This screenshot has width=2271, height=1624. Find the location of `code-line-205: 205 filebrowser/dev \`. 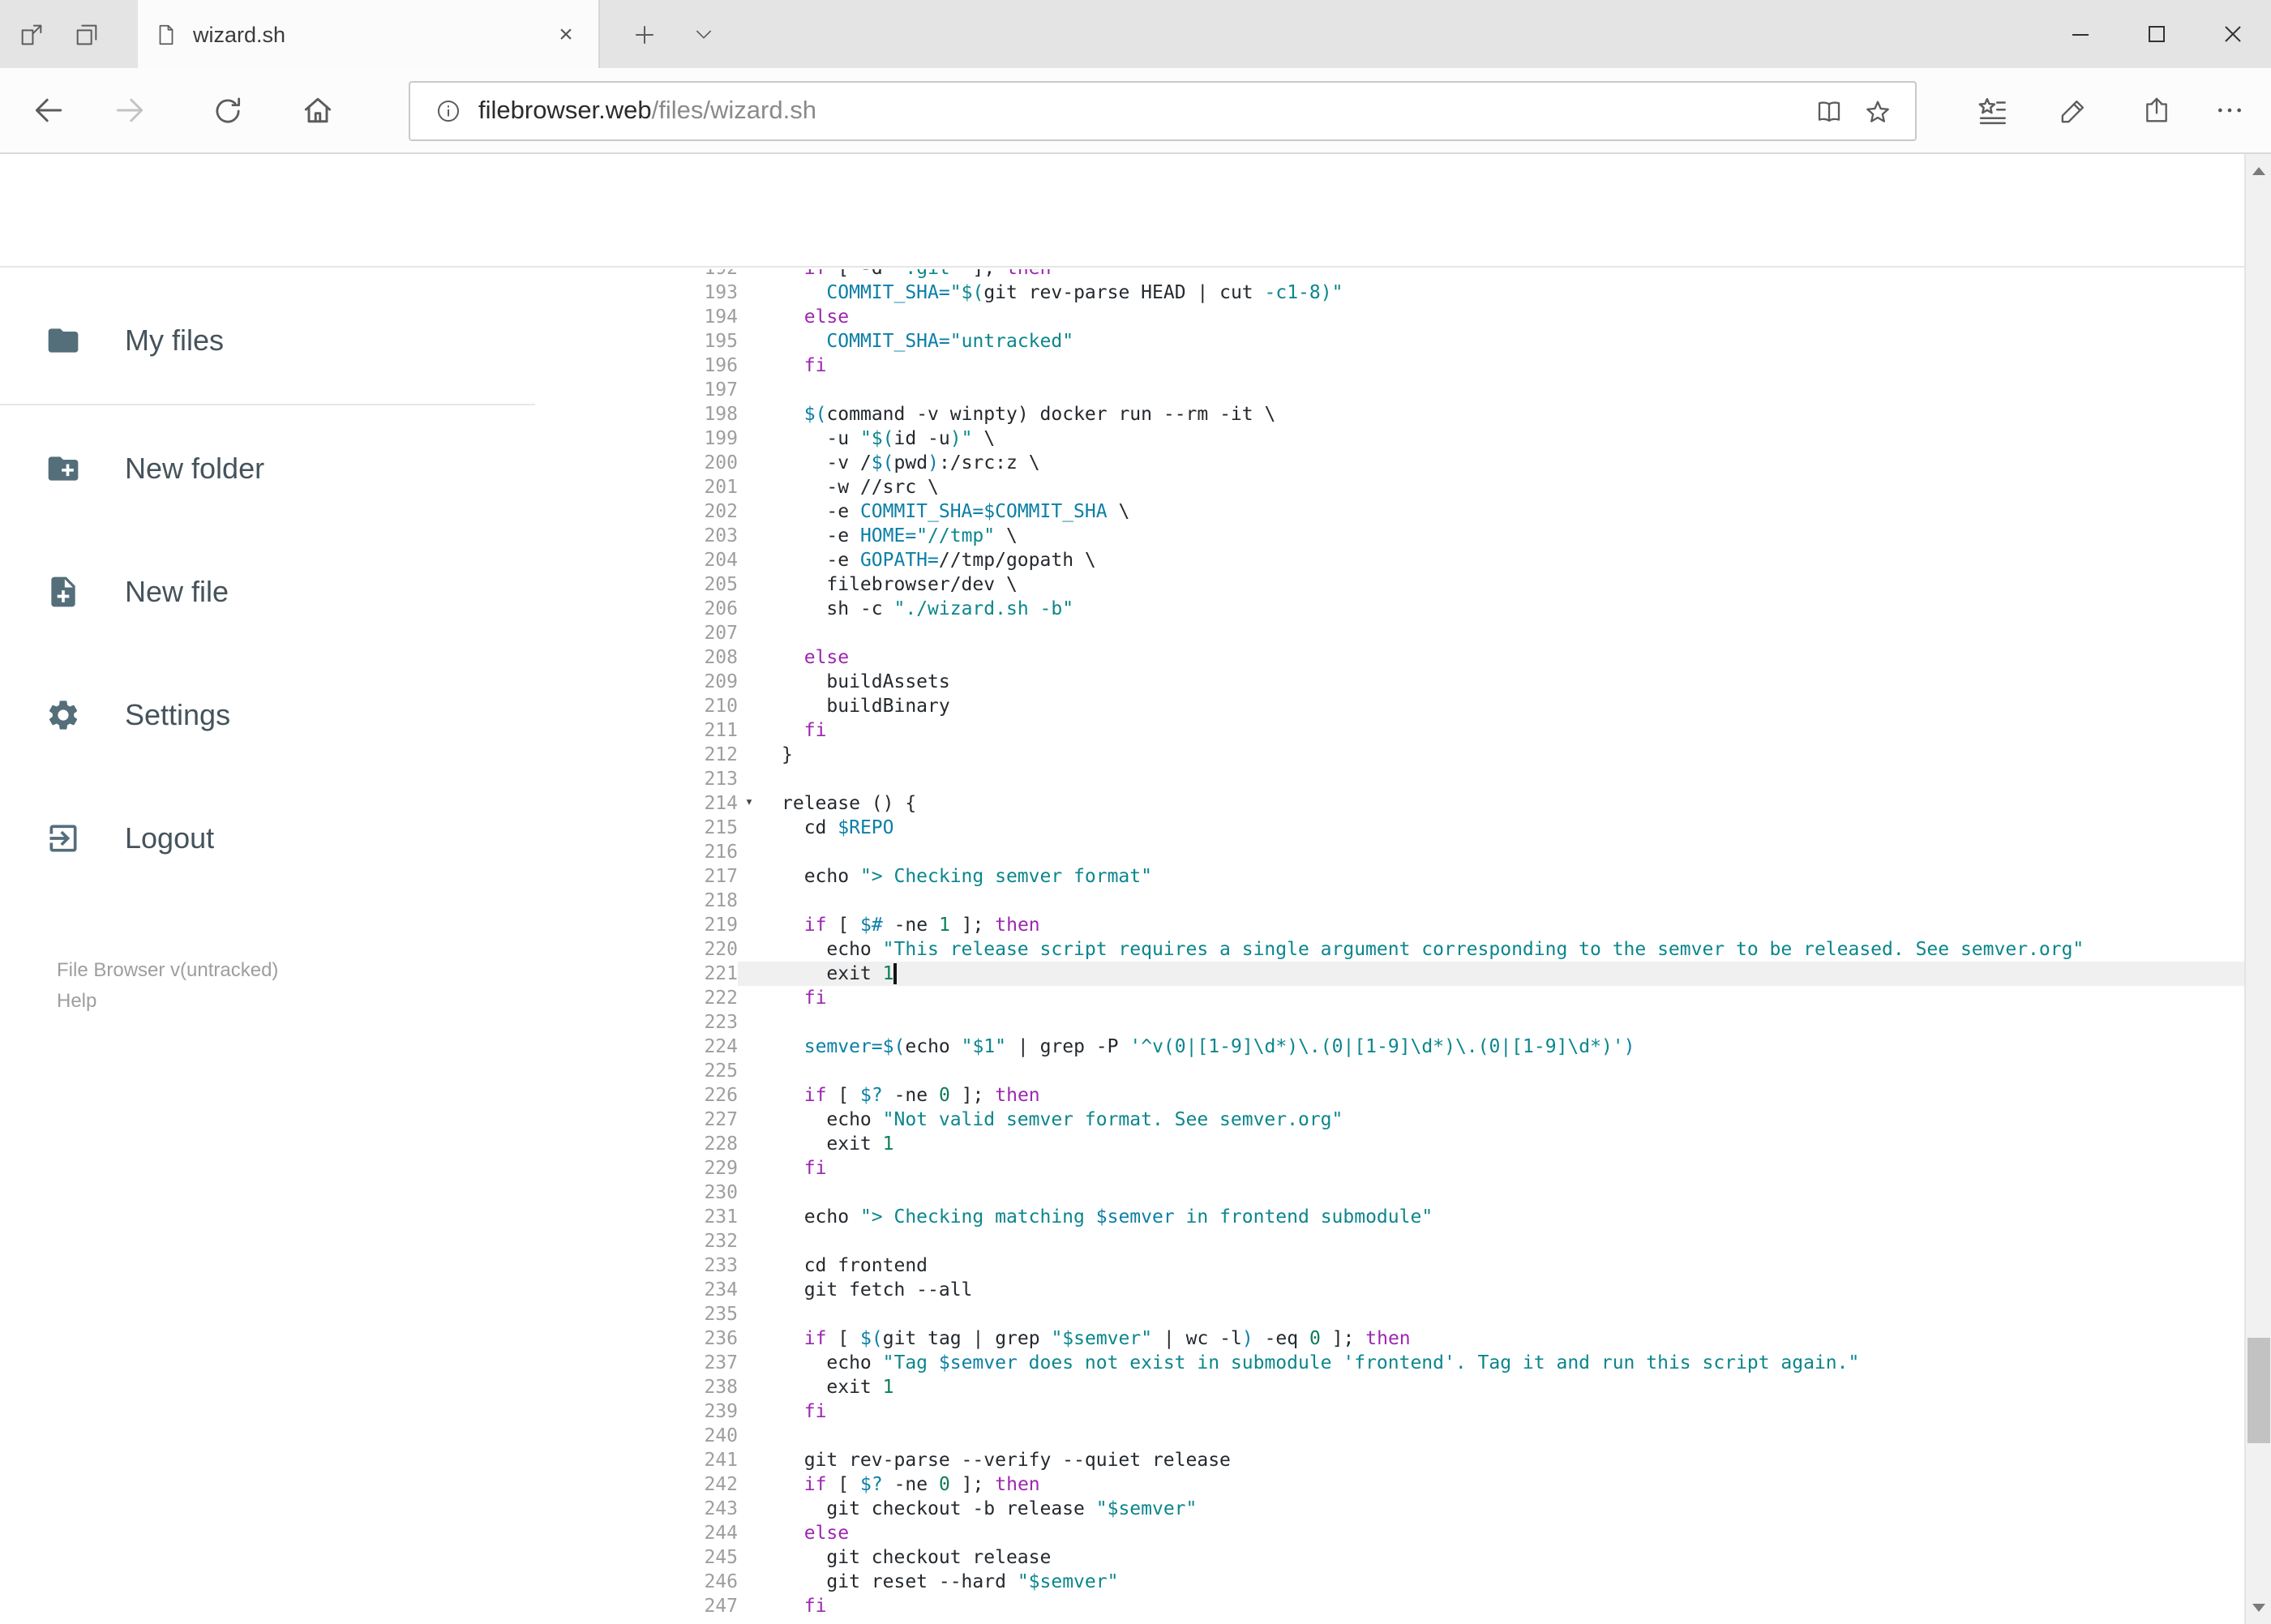

code-line-205: 205 filebrowser/dev \ is located at coordinates (1389, 585).